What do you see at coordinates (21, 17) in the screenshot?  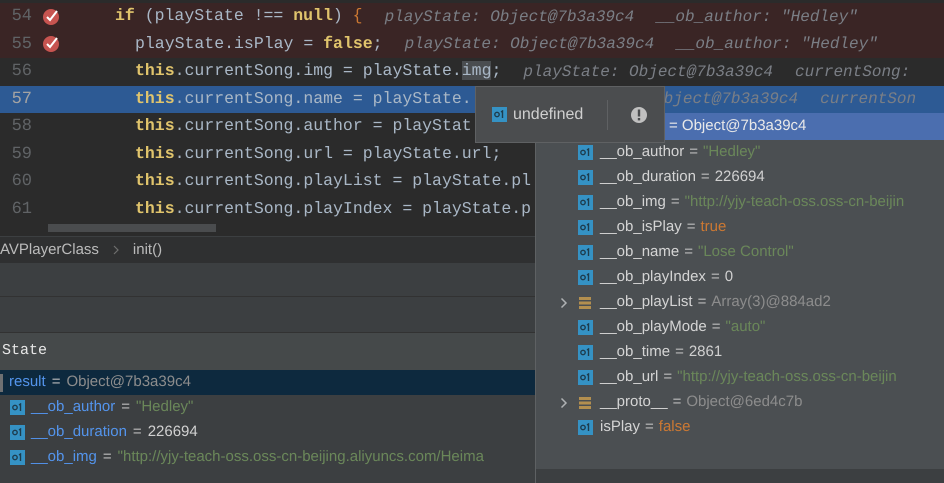 I see `line-number: 54` at bounding box center [21, 17].